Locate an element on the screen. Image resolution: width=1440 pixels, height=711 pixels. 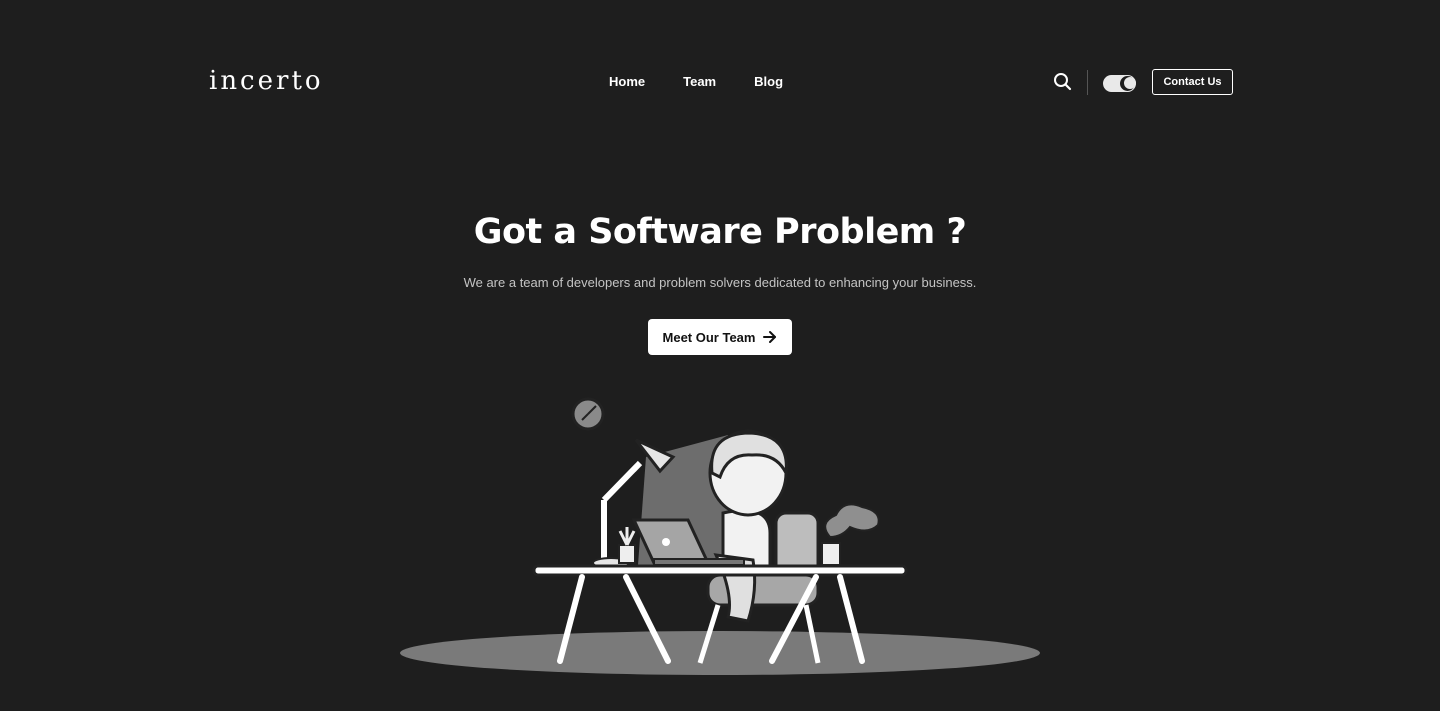
coffee-mug is located at coordinates (850, 534).